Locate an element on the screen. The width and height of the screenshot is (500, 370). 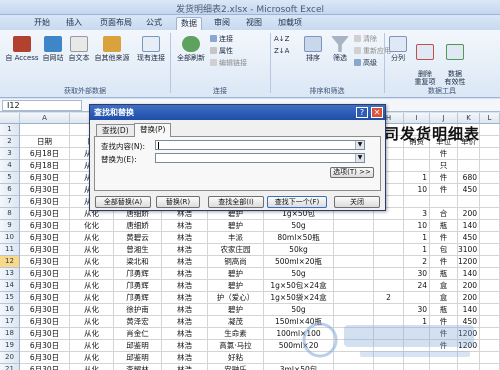
tab-home: 开始 is located at coordinates (42, 23).